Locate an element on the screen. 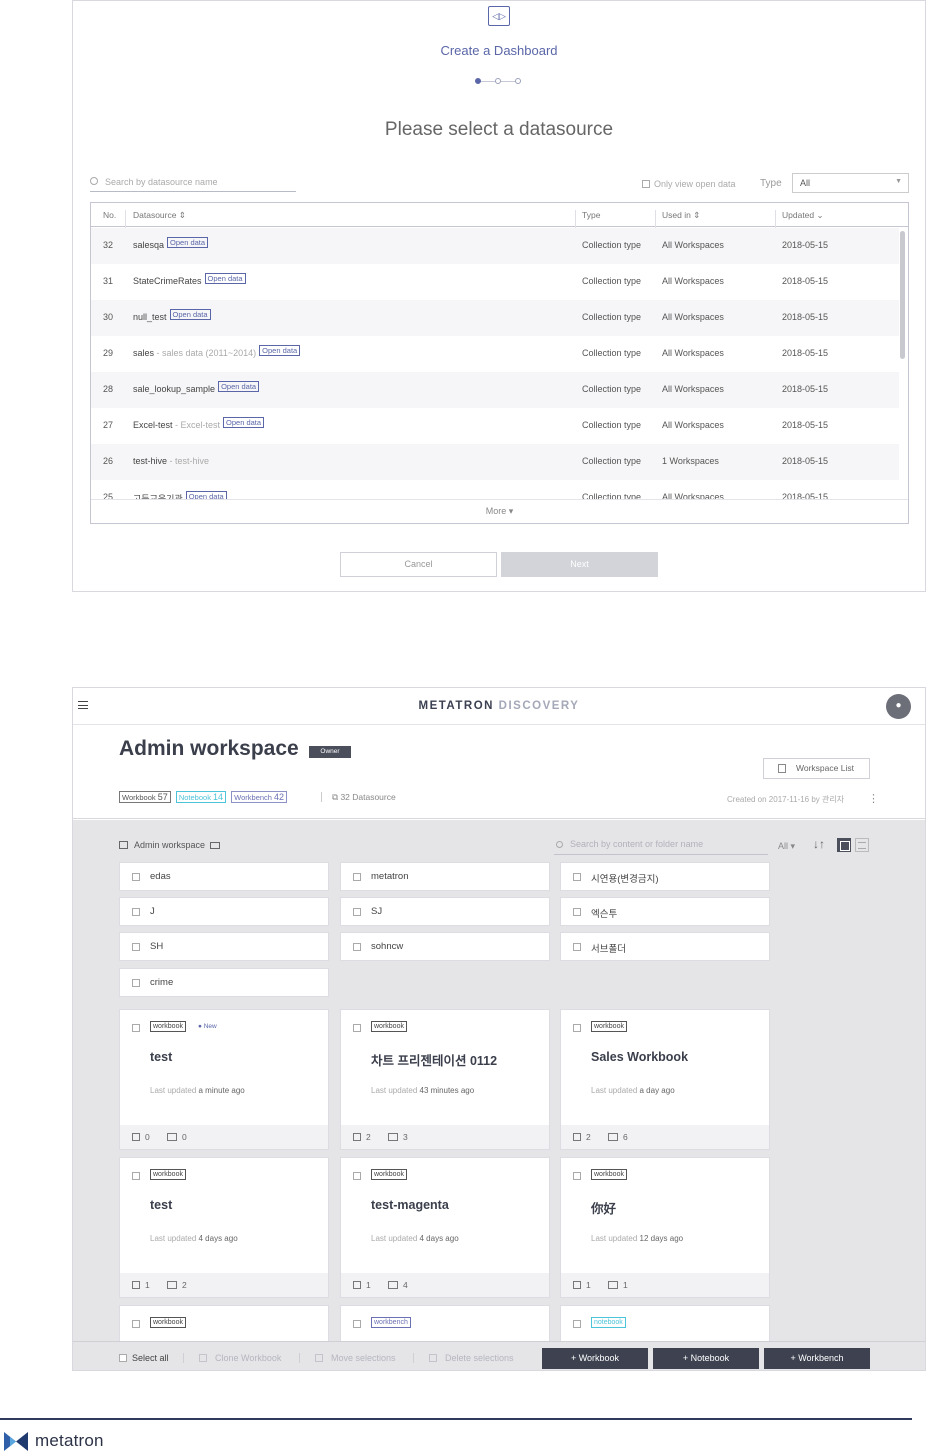 The image size is (926, 1452). workbook-card: workbook test Last updated 4 days ago 1 2 is located at coordinates (224, 1227).